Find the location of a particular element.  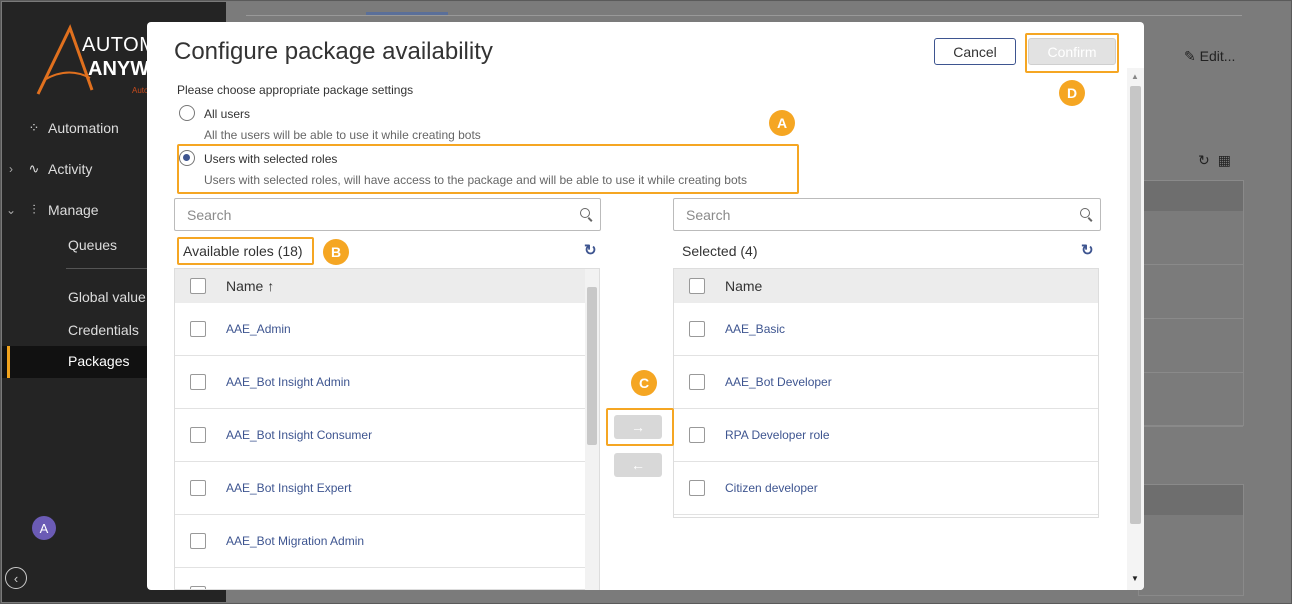

selected-roles-title: Selected (4) is located at coordinates (720, 251).